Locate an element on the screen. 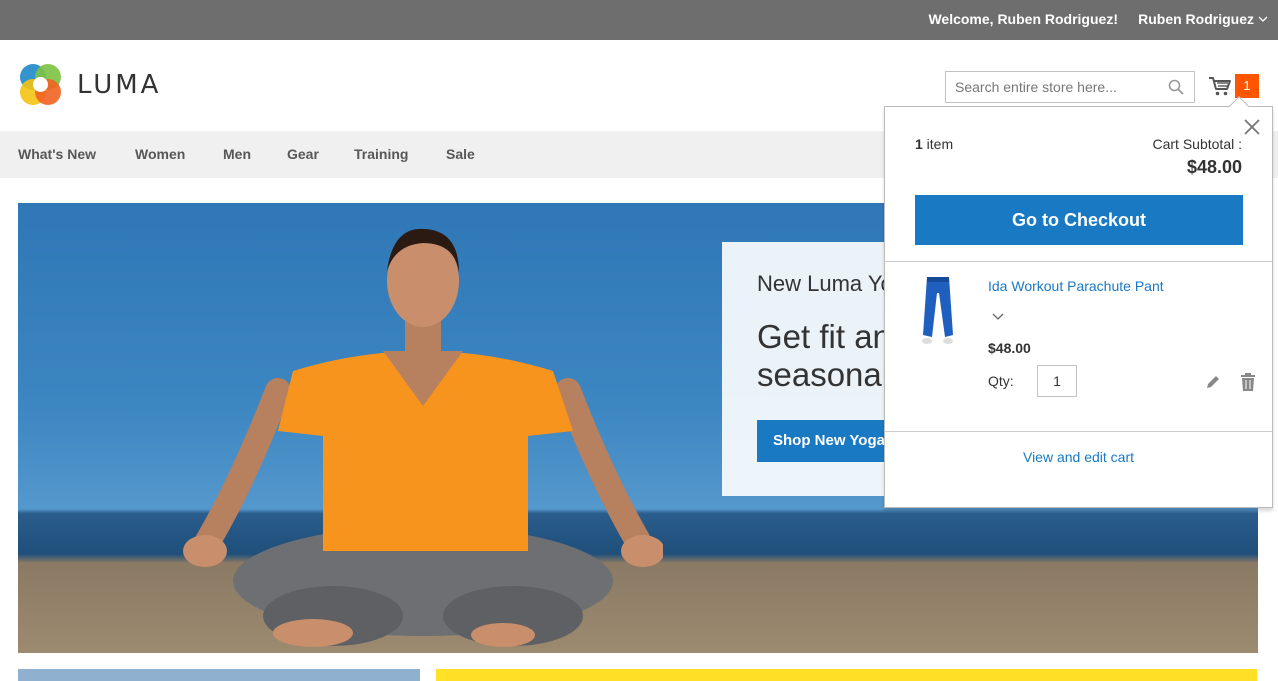 Image resolution: width=1278 pixels, height=681 pixels. logo-text: LUMA is located at coordinates (119, 84).